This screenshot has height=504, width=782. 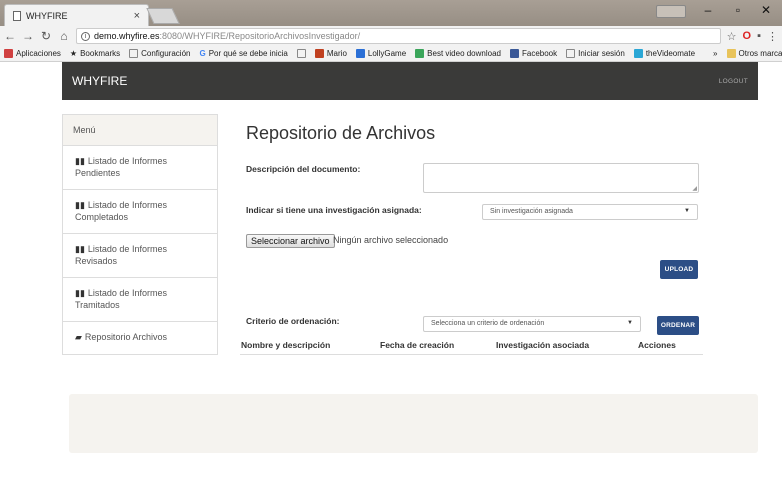 What do you see at coordinates (731, 53) in the screenshot?
I see `folder-icon` at bounding box center [731, 53].